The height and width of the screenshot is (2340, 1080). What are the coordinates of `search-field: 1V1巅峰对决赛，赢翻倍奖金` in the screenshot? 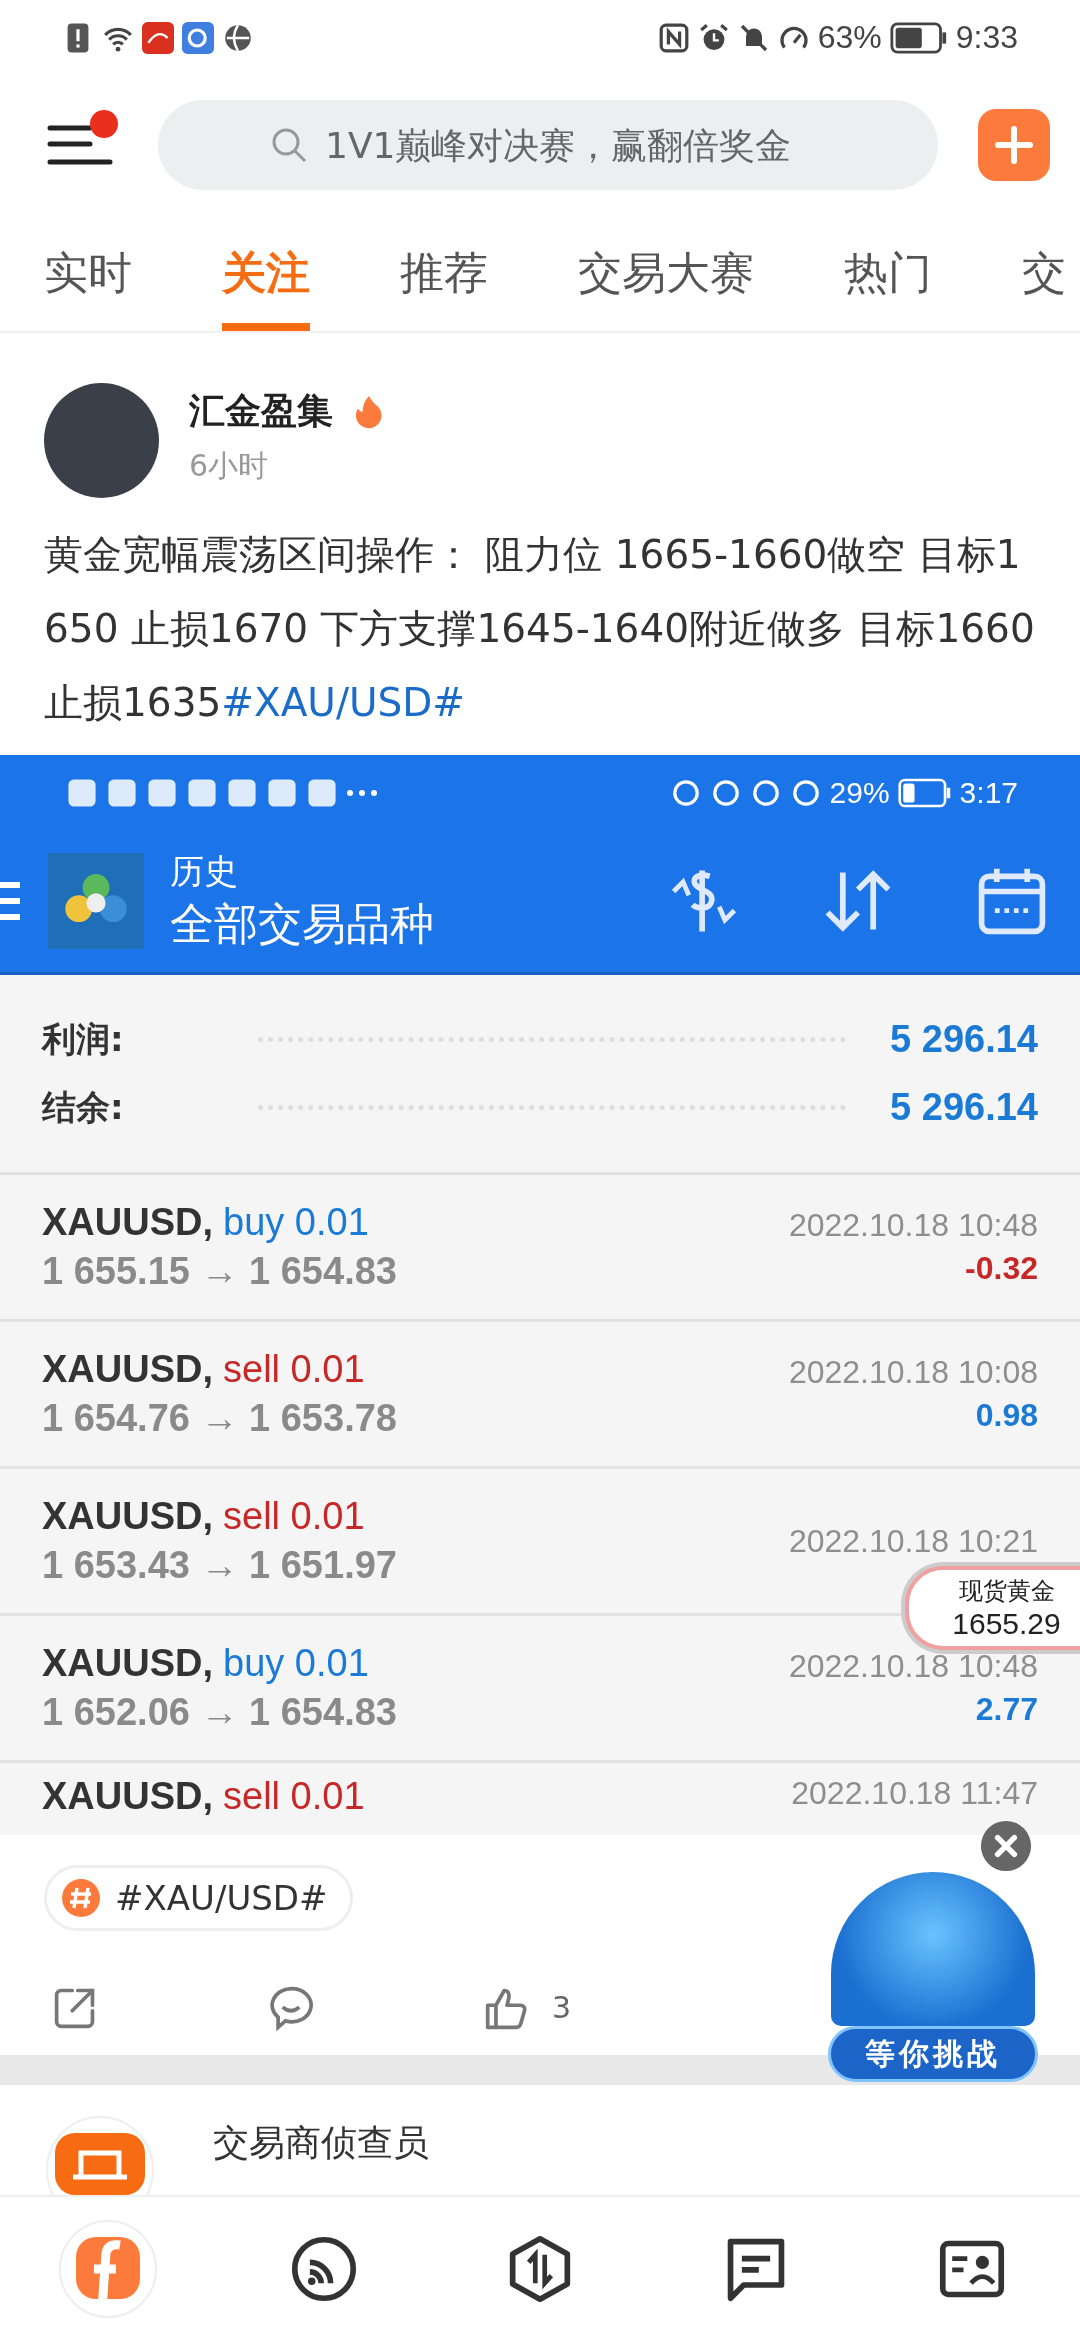 It's located at (575, 145).